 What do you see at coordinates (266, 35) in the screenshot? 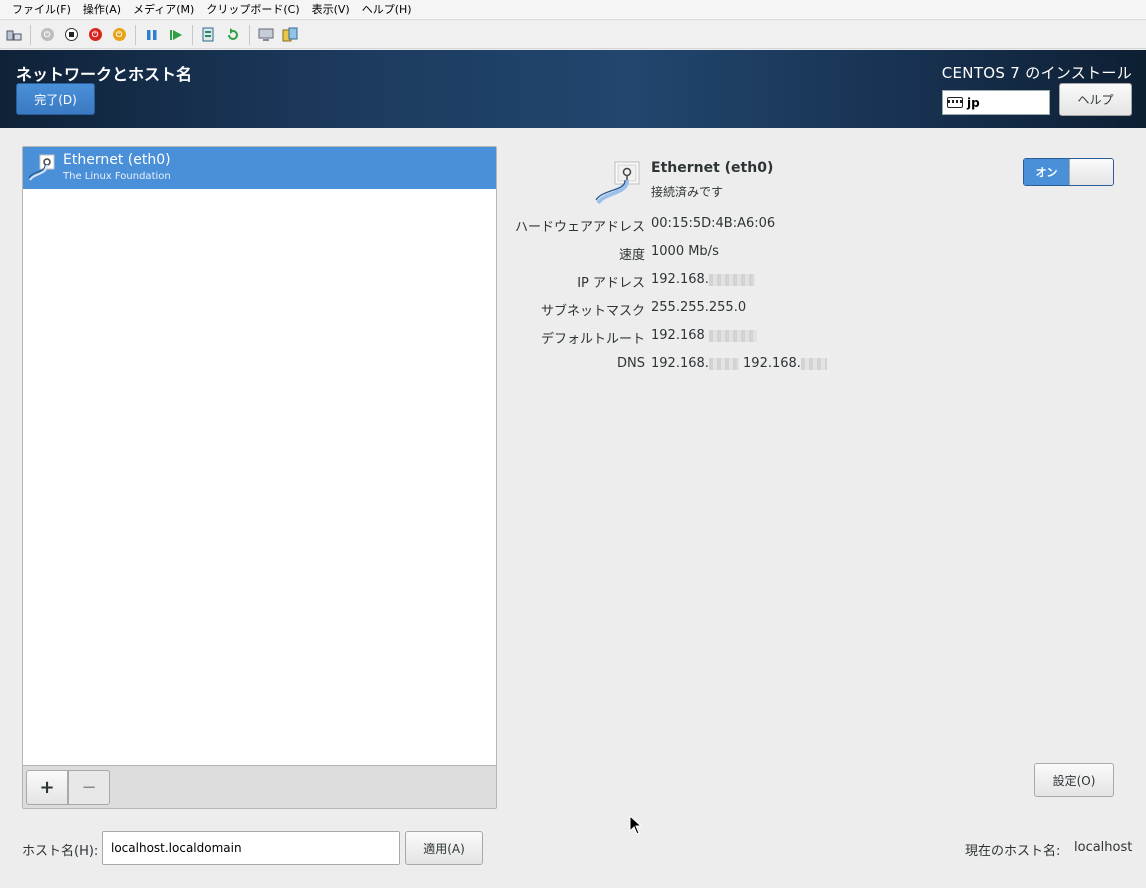
I see `enhanced-session-icon` at bounding box center [266, 35].